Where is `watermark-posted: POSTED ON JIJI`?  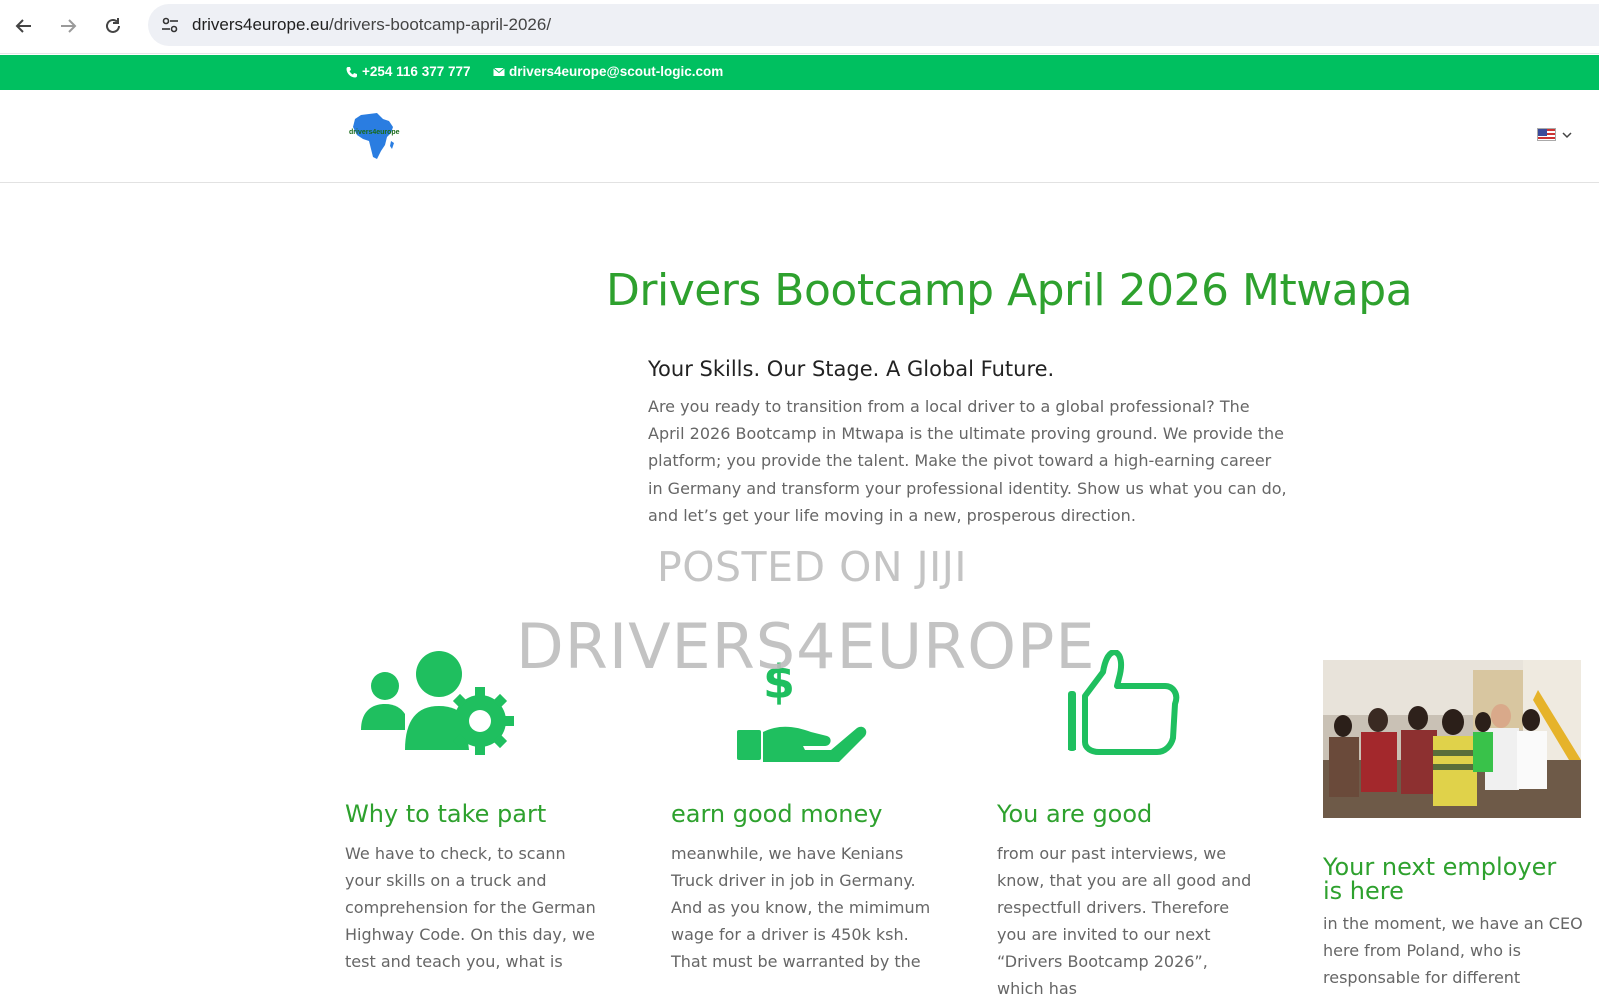 watermark-posted: POSTED ON JIJI is located at coordinates (812, 567).